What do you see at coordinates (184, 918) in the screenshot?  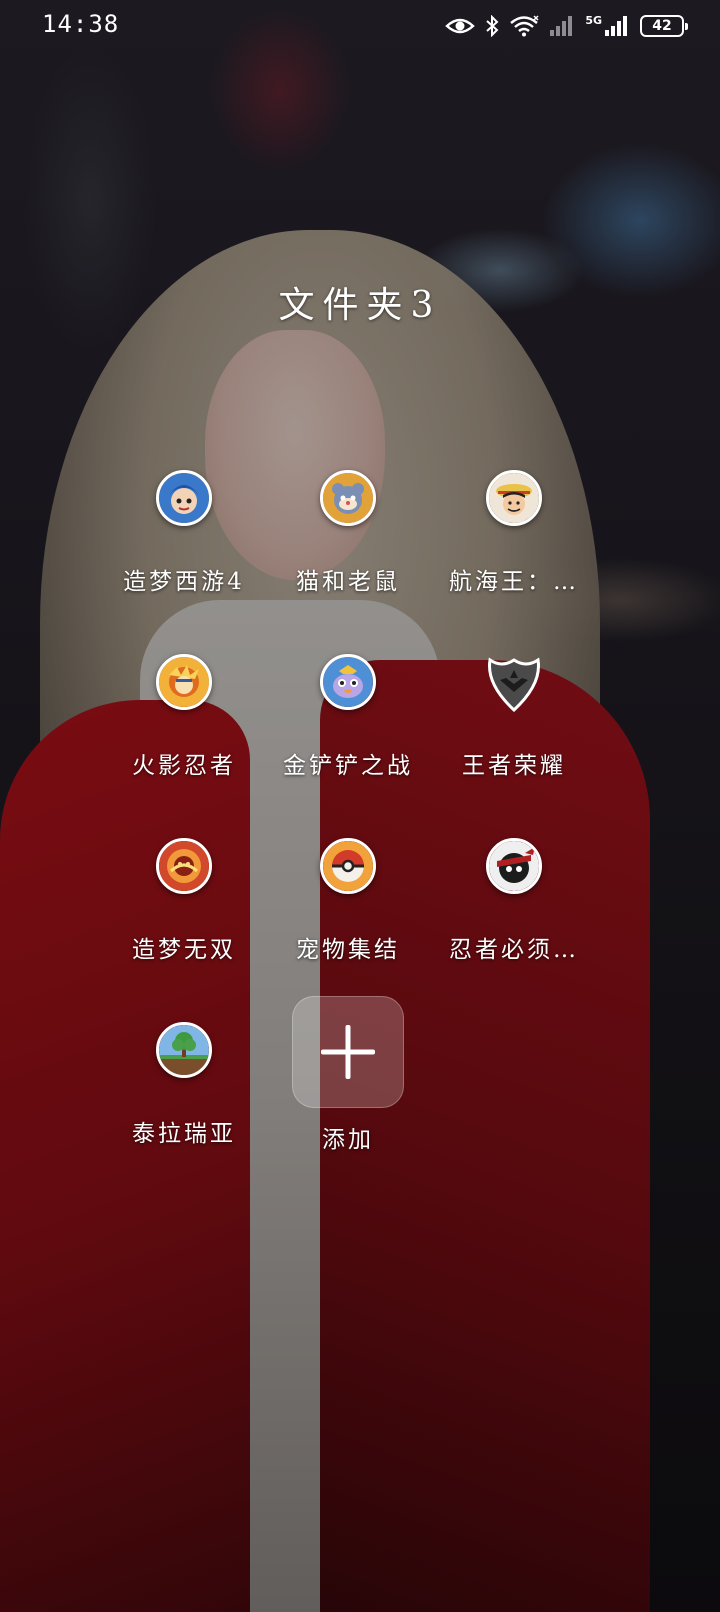 I see `app-dream-wushuang: 造梦无双` at bounding box center [184, 918].